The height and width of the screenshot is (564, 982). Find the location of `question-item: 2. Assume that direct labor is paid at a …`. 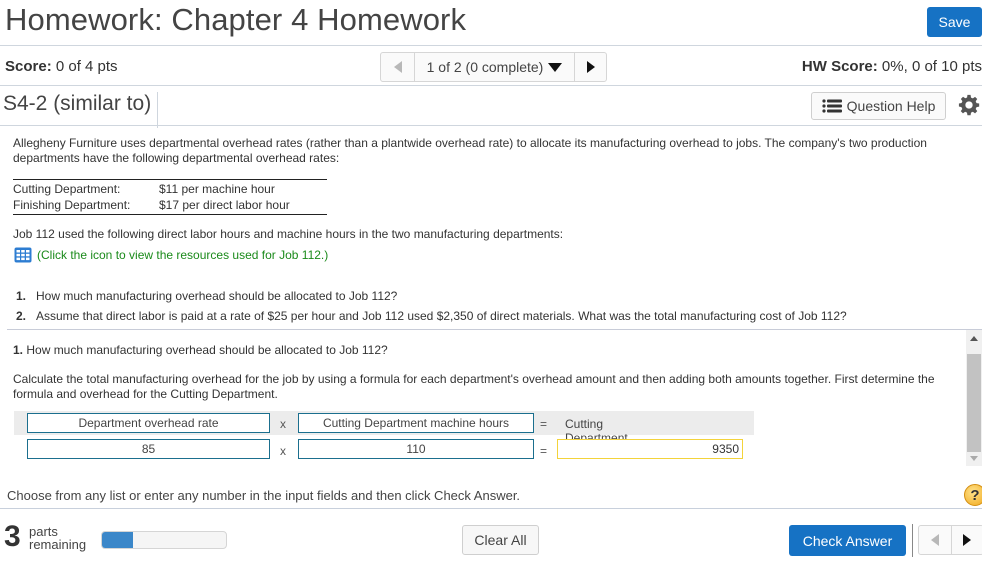

question-item: 2. Assume that direct labor is paid at a … is located at coordinates (431, 316).